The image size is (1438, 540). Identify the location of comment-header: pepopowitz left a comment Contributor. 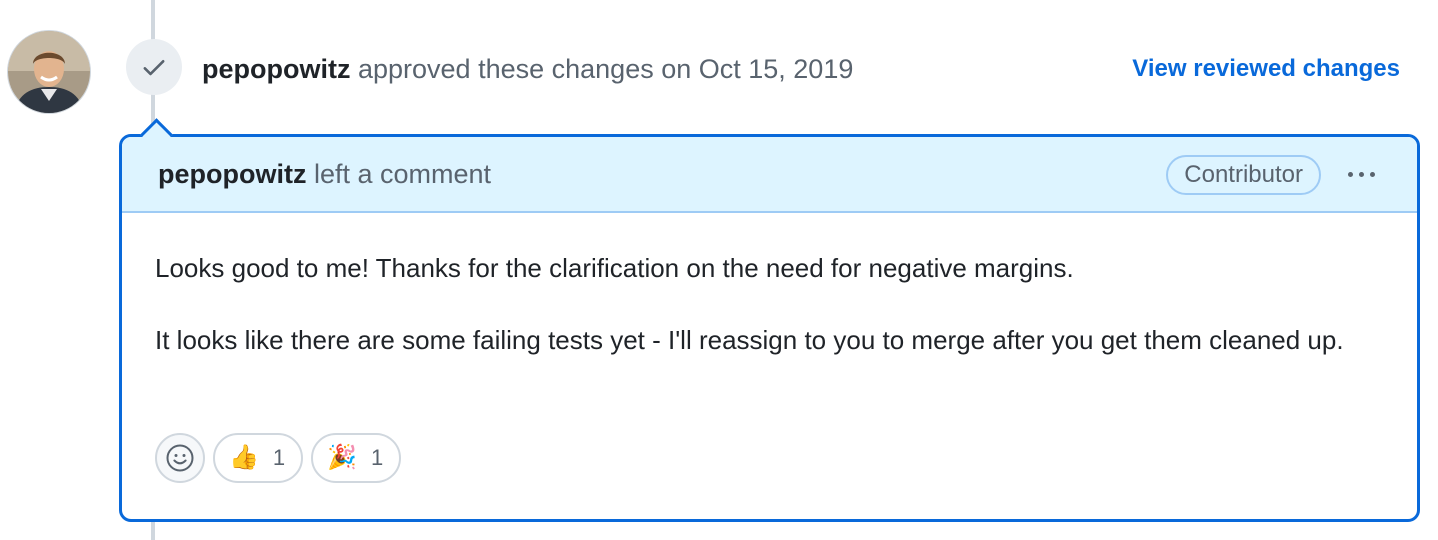
(769, 175).